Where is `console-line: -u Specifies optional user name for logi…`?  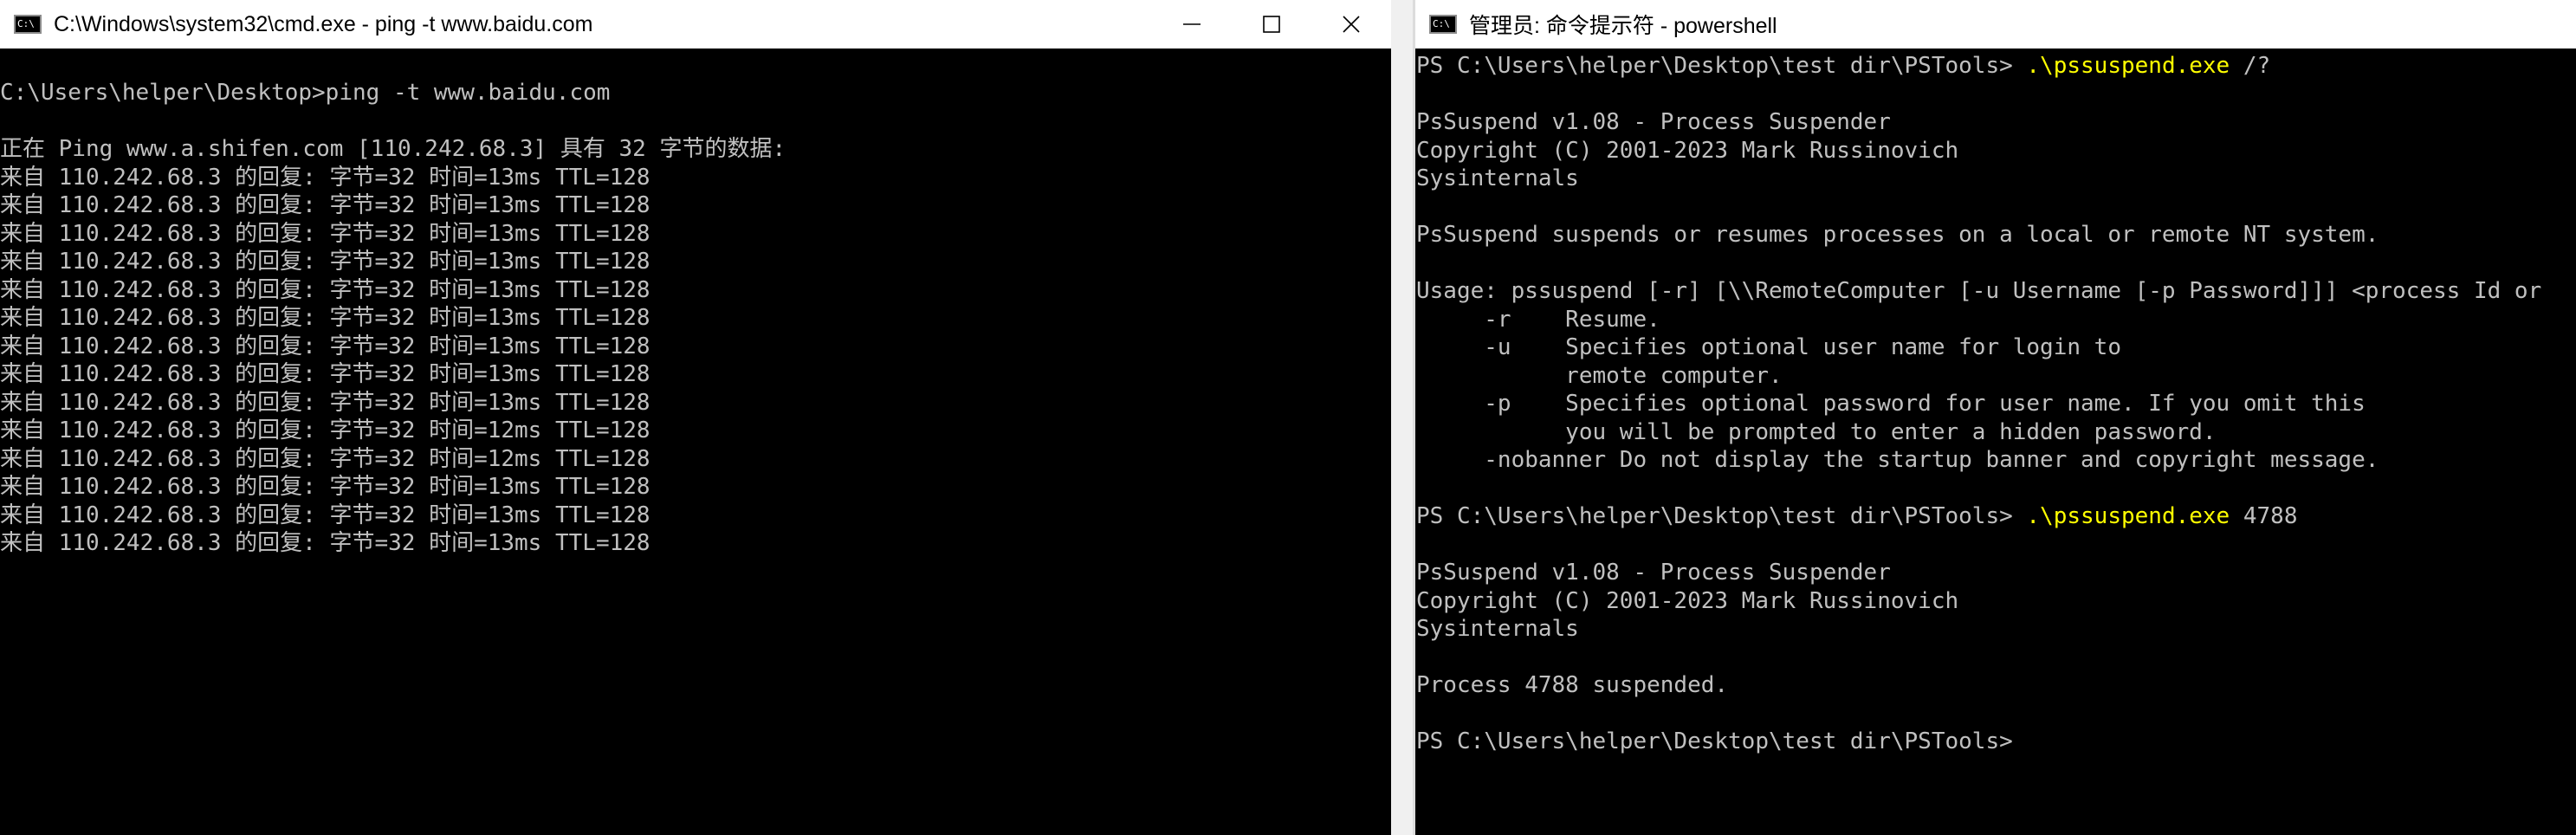
console-line: -u Specifies optional user name for logi… is located at coordinates (1768, 347).